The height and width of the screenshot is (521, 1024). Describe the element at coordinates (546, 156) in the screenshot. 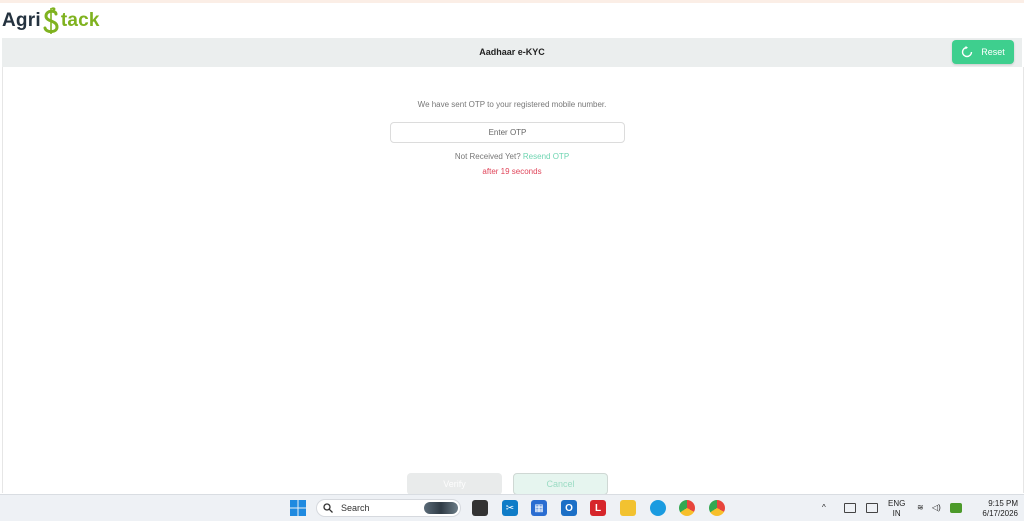

I see `resend-otp-link: Resend OTP` at that location.